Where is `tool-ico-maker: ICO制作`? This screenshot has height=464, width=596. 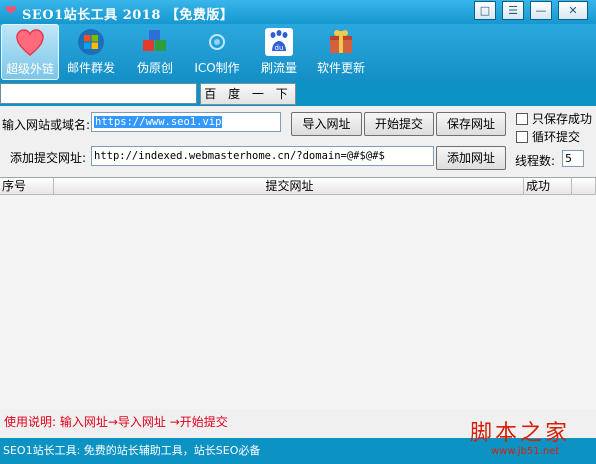 tool-ico-maker: ICO制作 is located at coordinates (217, 52).